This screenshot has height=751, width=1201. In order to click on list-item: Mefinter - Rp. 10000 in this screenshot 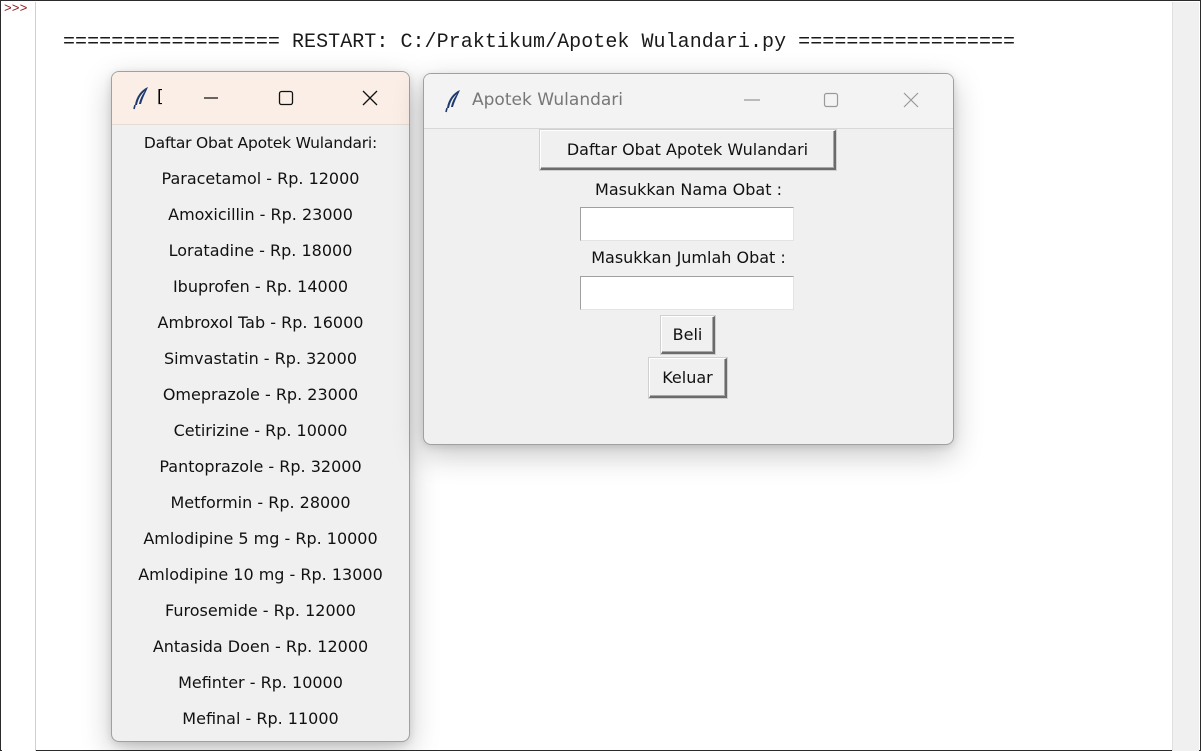, I will do `click(260, 682)`.